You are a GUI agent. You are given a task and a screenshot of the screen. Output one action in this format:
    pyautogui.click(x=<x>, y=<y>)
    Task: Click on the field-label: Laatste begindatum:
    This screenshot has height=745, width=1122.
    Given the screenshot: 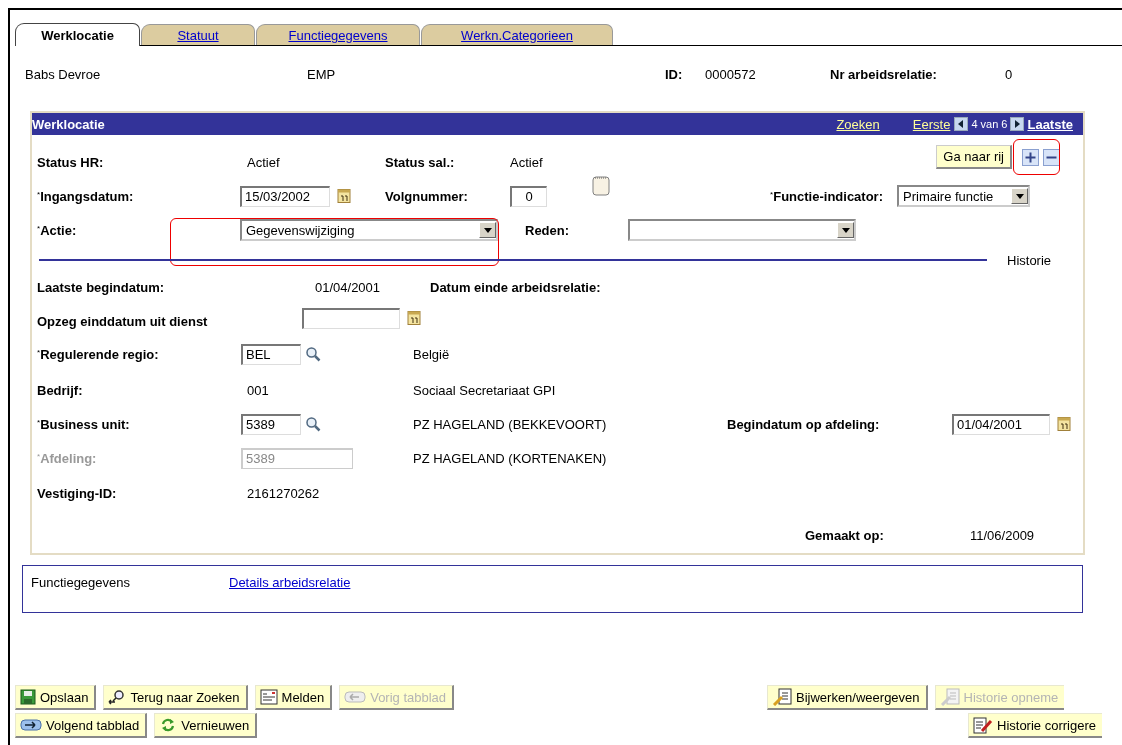 What is the action you would take?
    pyautogui.click(x=101, y=287)
    